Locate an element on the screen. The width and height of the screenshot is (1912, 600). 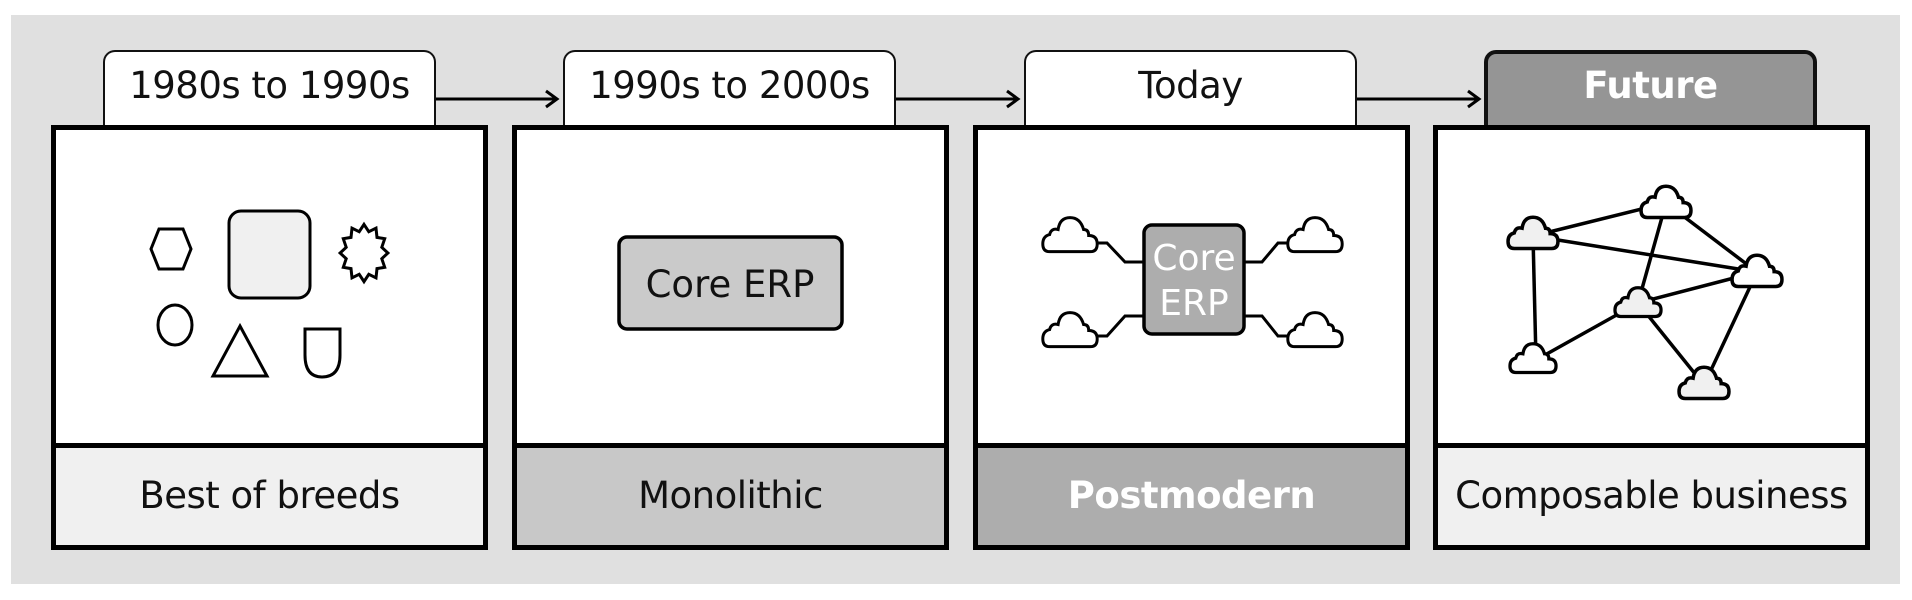
era-tab-4-future: Future is located at coordinates (1650, 89).